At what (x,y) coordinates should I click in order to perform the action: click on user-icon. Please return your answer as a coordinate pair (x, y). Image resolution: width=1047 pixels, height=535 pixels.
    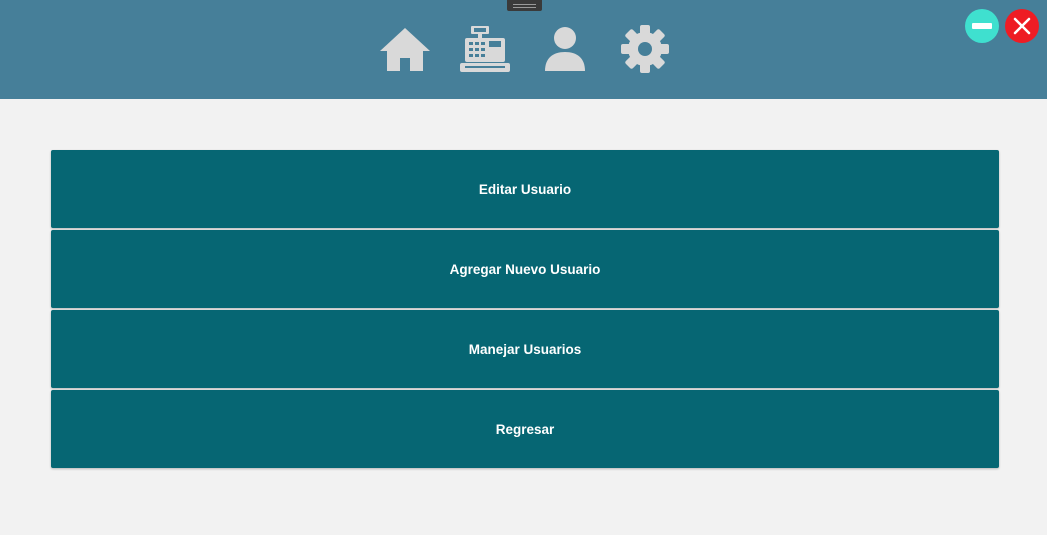
    Looking at the image, I should click on (565, 49).